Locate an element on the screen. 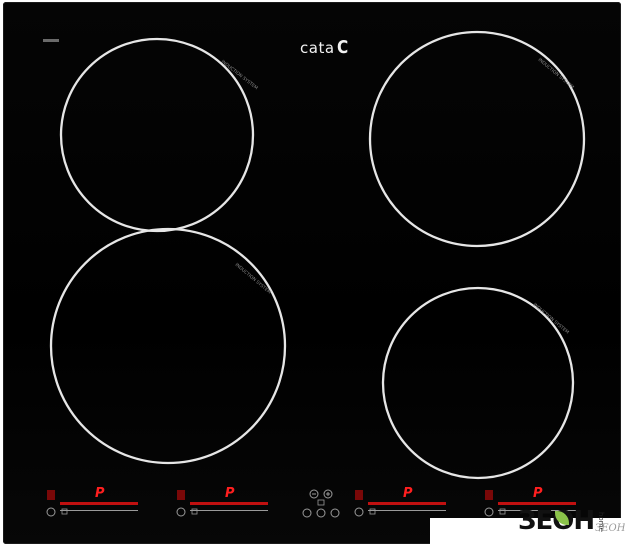 This screenshot has width=625, height=550. cooking-zone-front-right: INDUCTION SYSTEM is located at coordinates (478, 383).